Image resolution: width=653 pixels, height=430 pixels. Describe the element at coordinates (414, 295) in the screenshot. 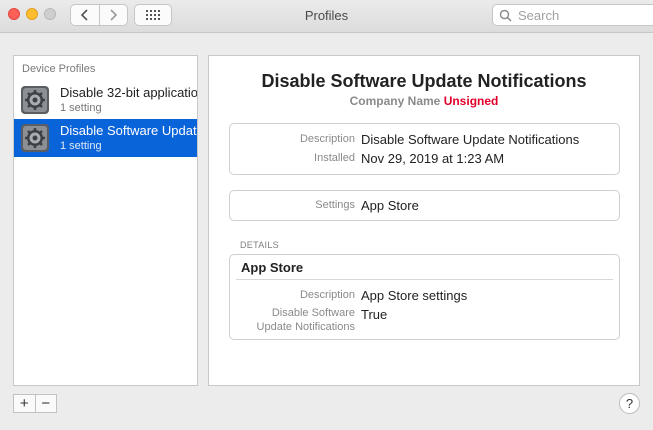

I see `details-description-value: App Store settings` at that location.